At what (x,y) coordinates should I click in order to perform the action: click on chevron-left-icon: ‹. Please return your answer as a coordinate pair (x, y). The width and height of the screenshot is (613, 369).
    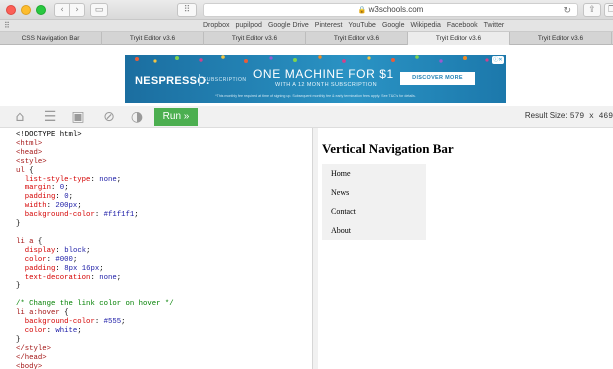
    Looking at the image, I should click on (62, 10).